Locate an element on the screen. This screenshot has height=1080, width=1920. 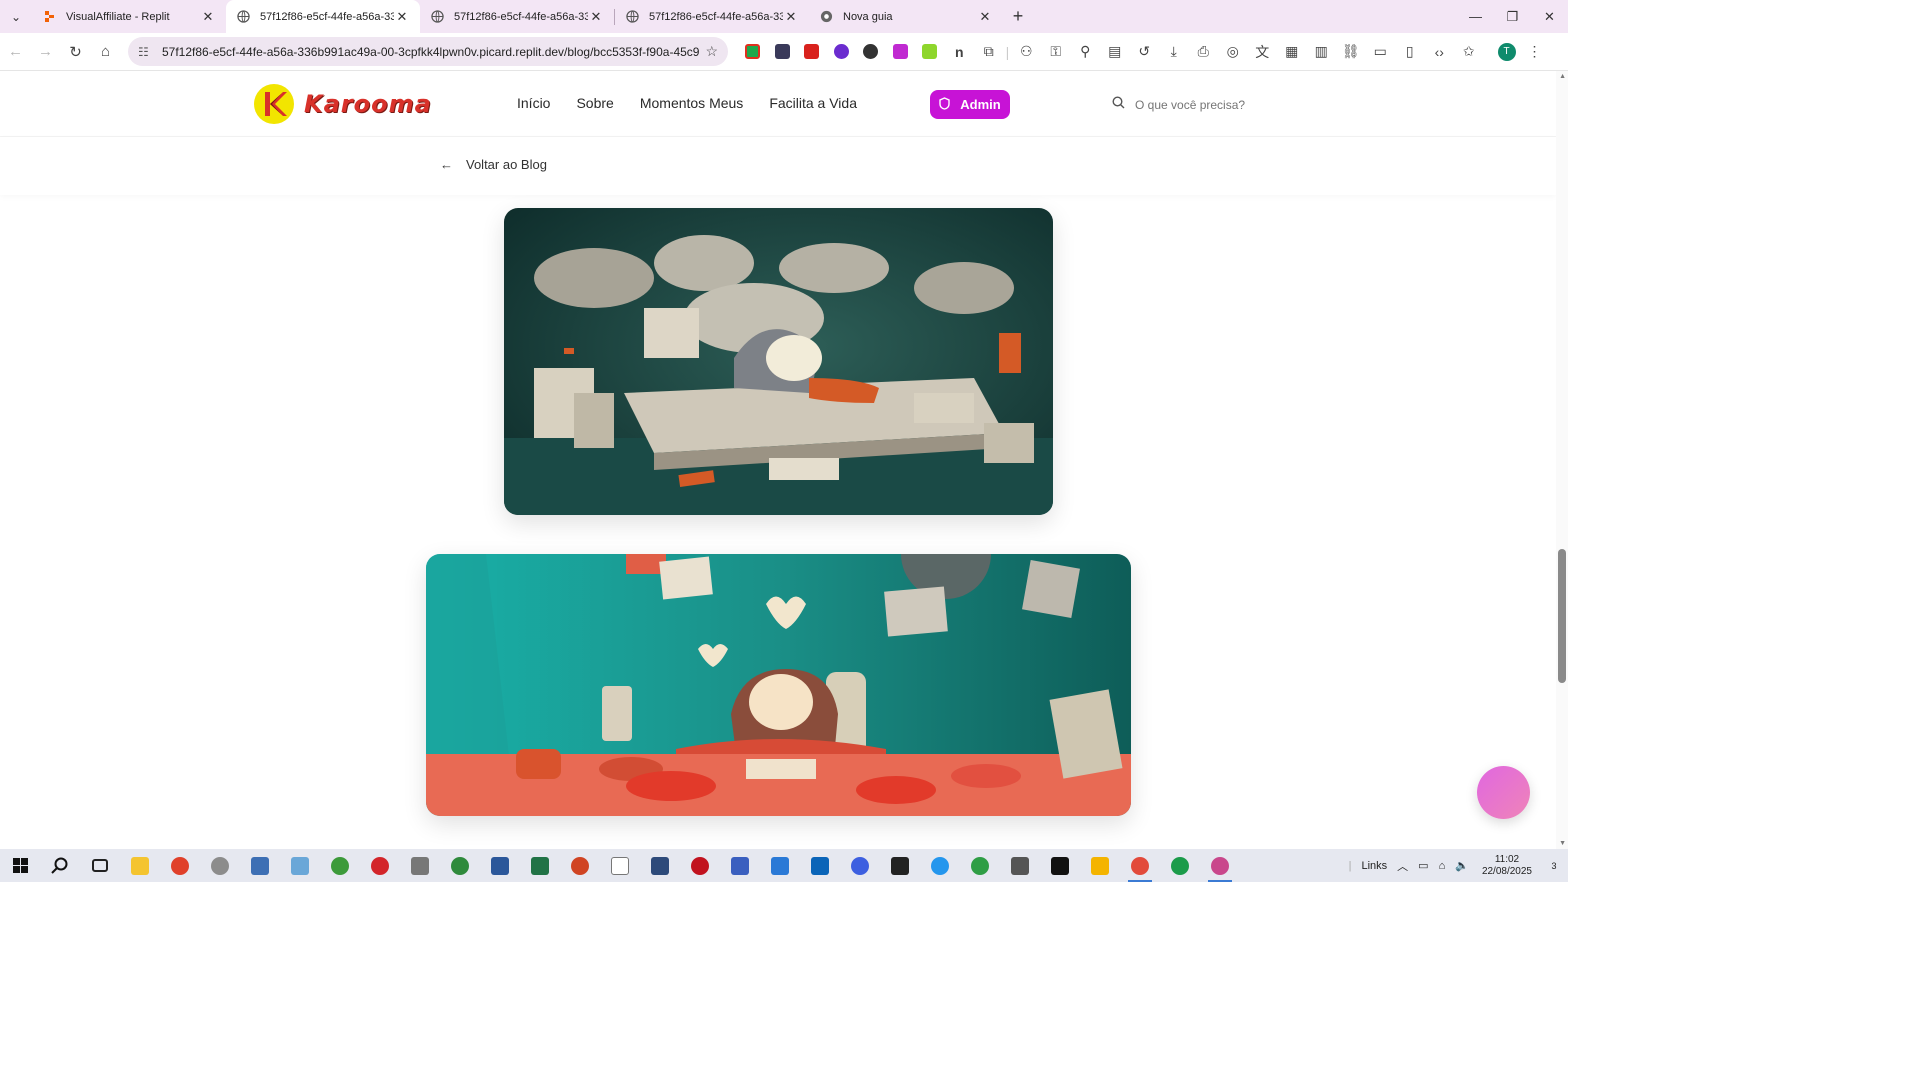
history-icon: ↺ is located at coordinates (1145, 52).